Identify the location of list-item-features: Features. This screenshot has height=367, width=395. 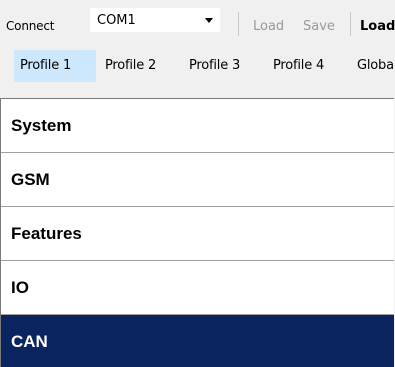
(197, 234).